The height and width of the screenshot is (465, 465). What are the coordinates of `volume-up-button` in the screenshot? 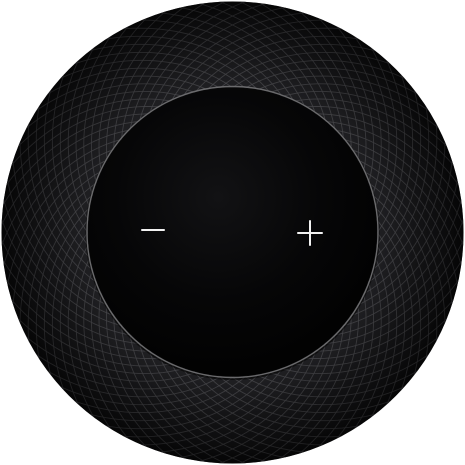 It's located at (310, 233).